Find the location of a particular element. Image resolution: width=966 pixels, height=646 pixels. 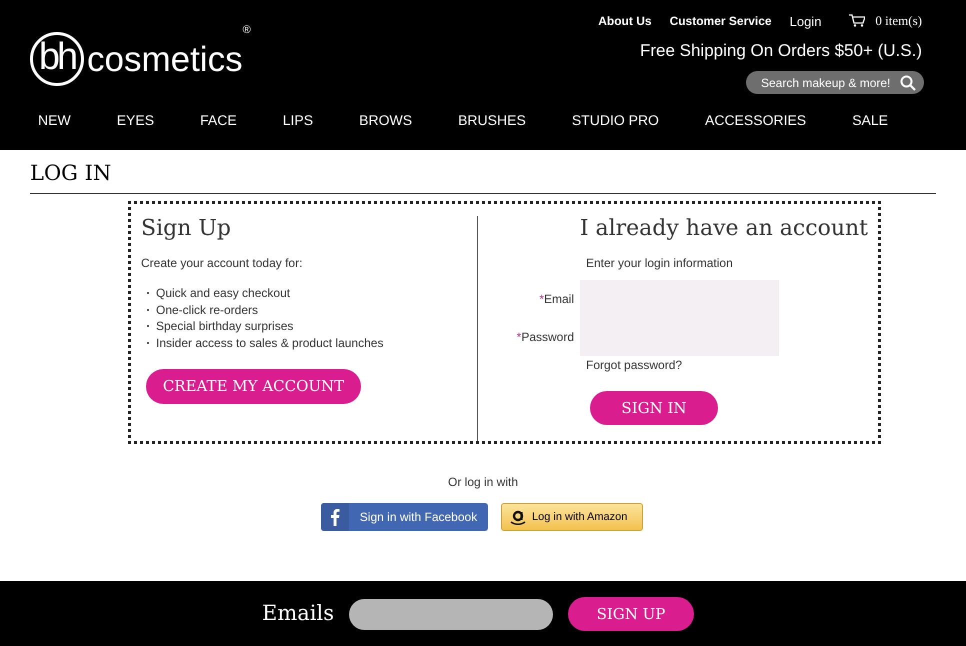

cart-icon is located at coordinates (857, 21).